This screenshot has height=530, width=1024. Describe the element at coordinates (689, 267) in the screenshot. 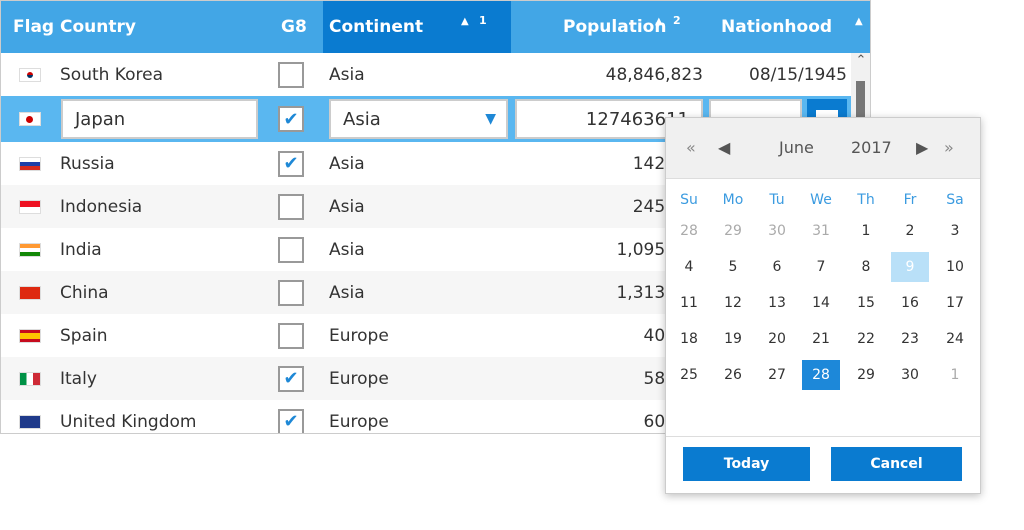

I see `calendar-day: 4` at that location.